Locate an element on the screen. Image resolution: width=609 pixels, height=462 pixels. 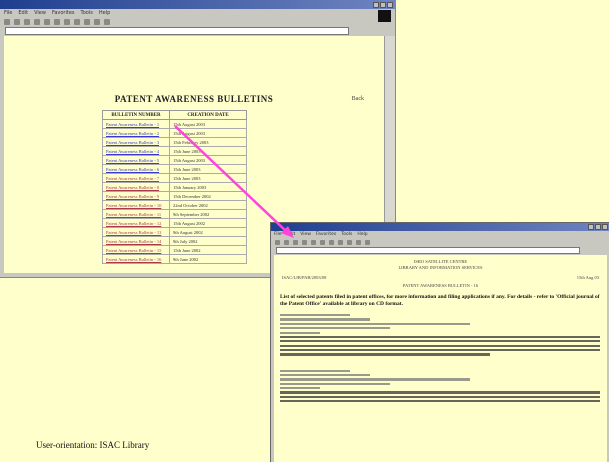
column-header: CREATION DATE is located at coordinates (208, 115).